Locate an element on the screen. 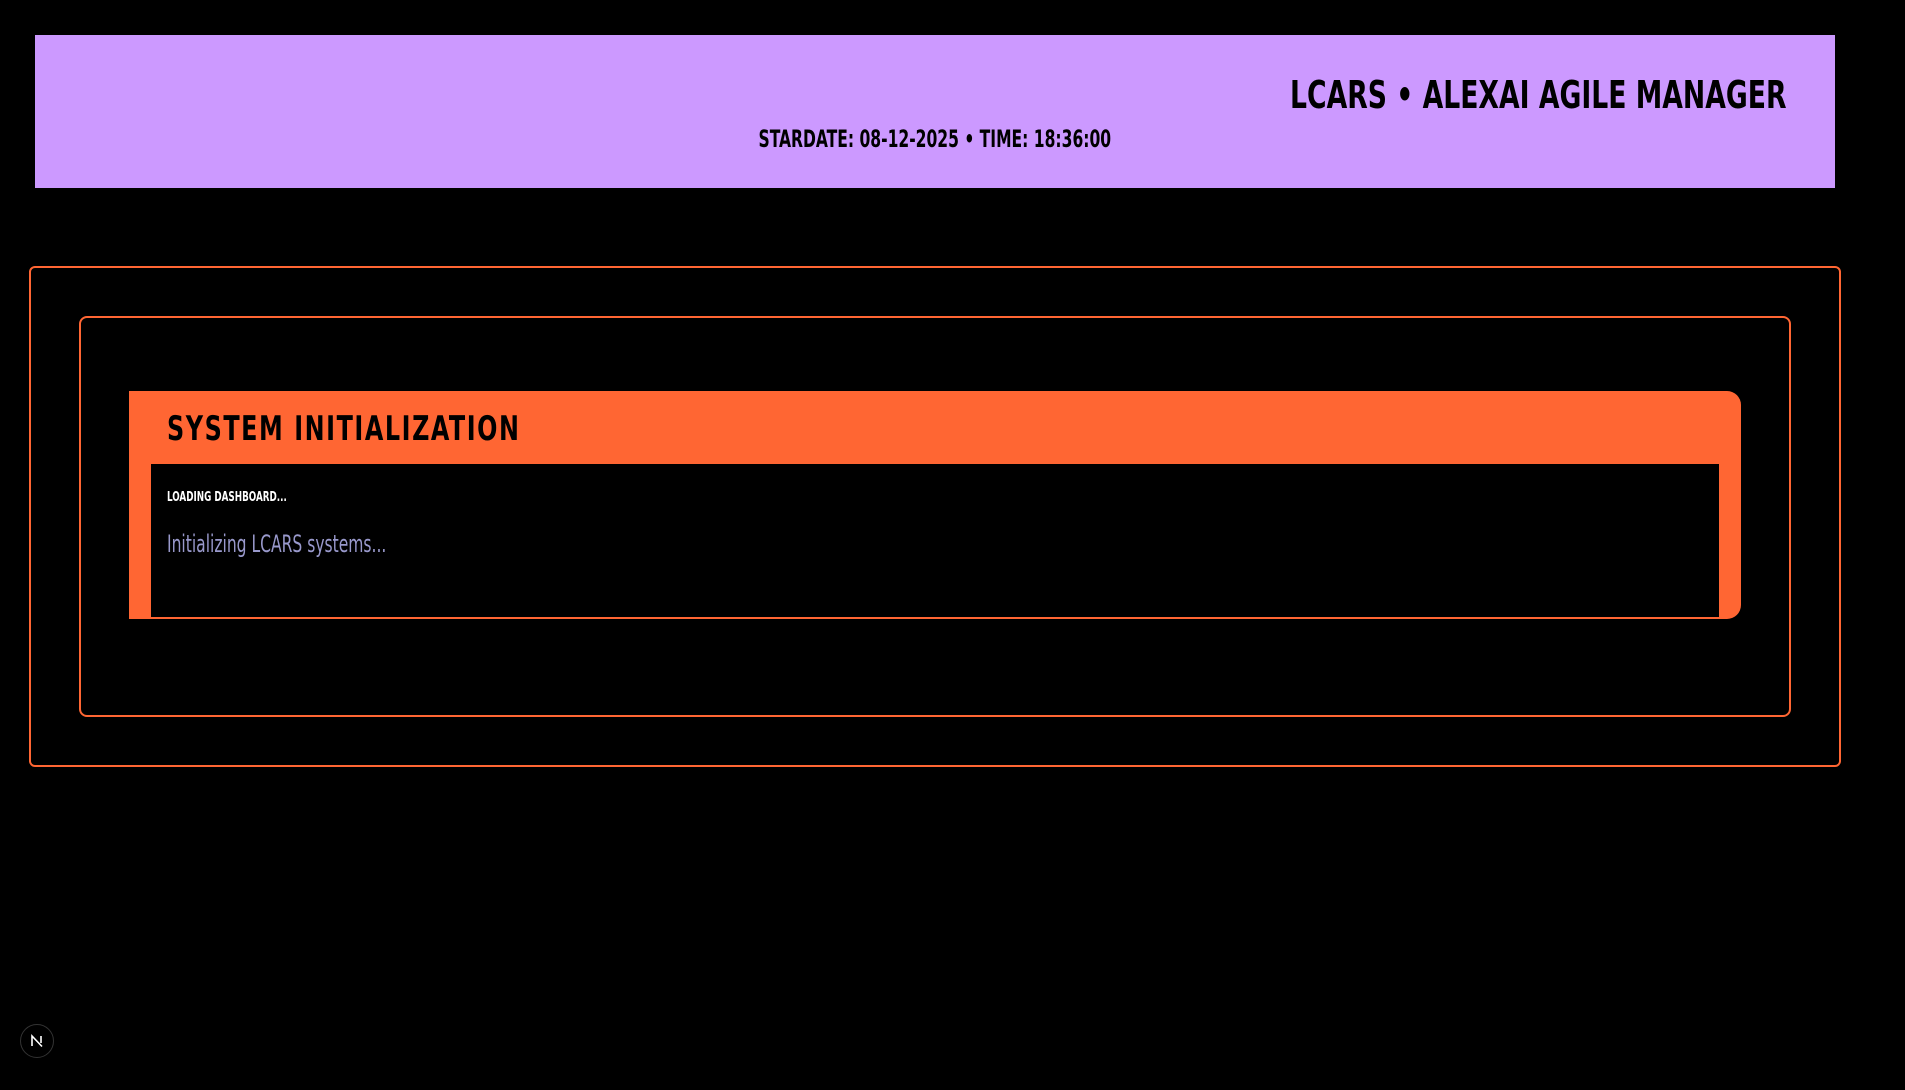  stardate-text: STARDATE: 08-12-2025 • TIME: 18:36:00 is located at coordinates (935, 139).